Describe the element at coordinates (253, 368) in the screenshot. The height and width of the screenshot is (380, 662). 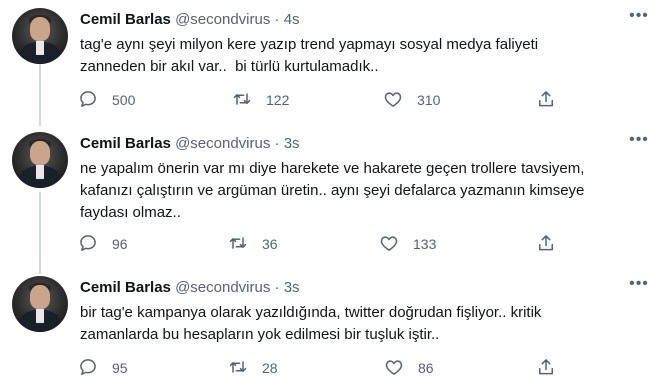
I see `retweet-button: 28` at that location.